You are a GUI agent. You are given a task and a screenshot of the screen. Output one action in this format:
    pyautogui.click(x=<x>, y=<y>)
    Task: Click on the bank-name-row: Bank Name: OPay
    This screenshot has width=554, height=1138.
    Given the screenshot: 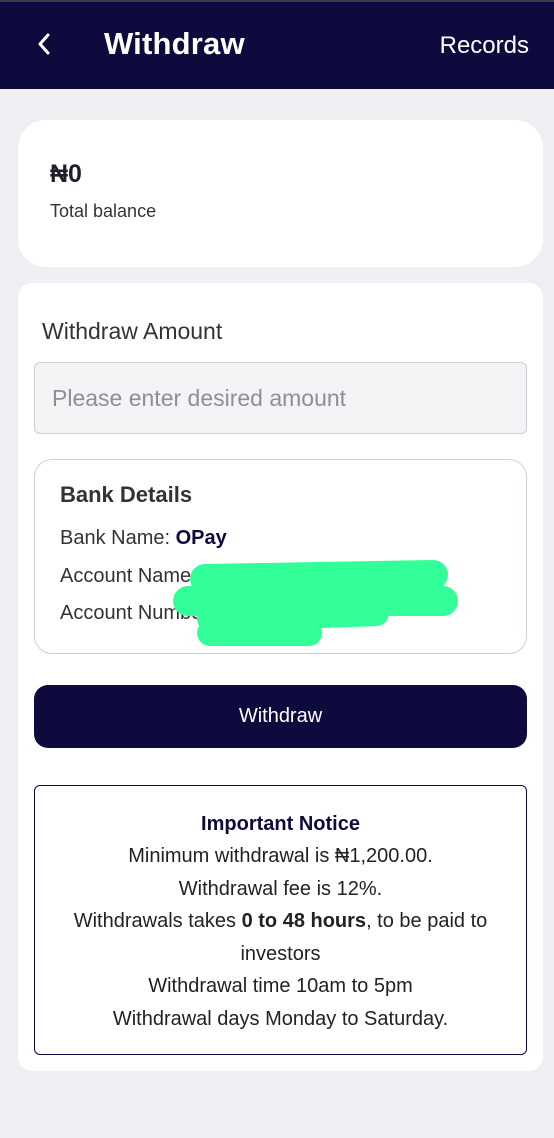 What is the action you would take?
    pyautogui.click(x=143, y=538)
    